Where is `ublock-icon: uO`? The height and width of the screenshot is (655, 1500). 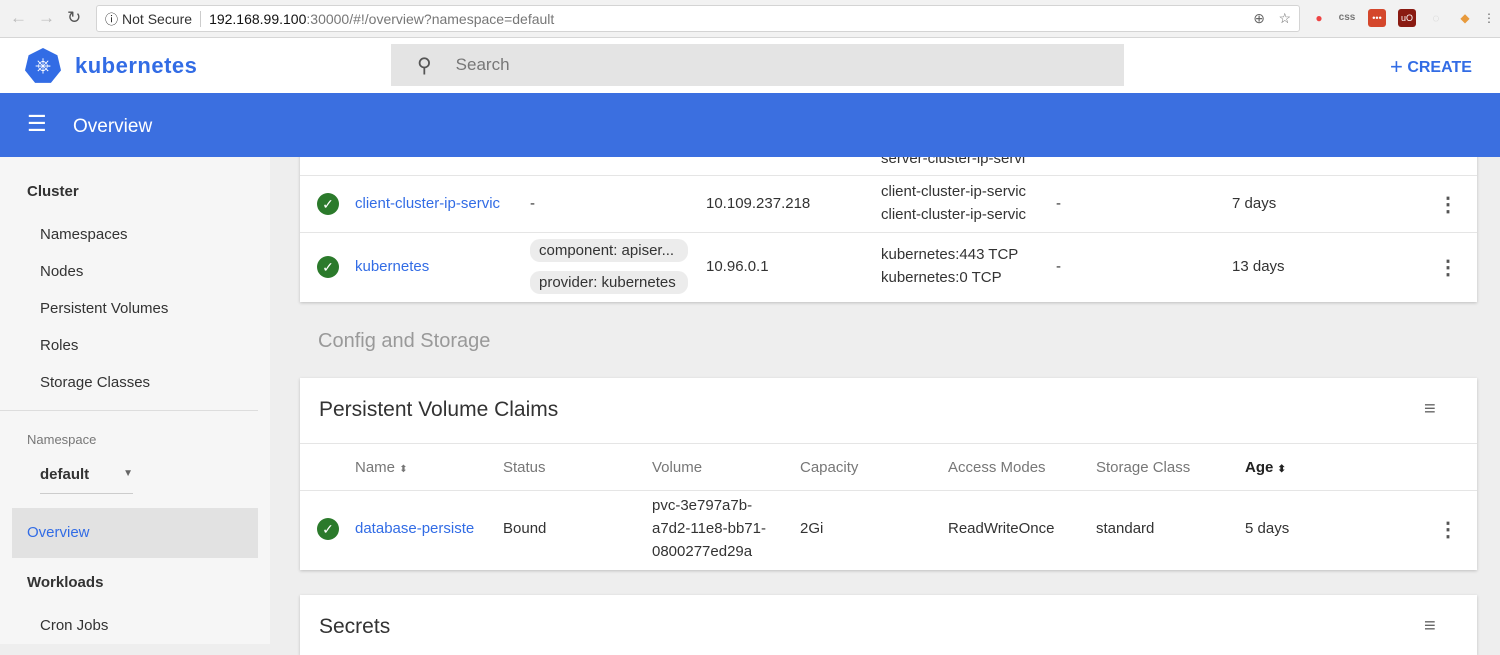 ublock-icon: uO is located at coordinates (1407, 18).